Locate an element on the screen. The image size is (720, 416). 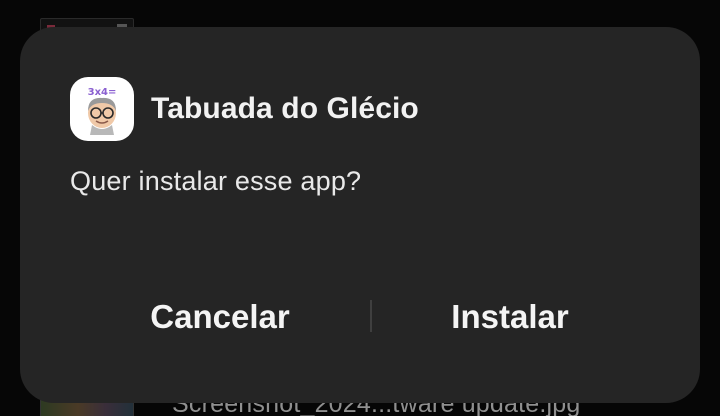
app-icon: 3x4= is located at coordinates (102, 109).